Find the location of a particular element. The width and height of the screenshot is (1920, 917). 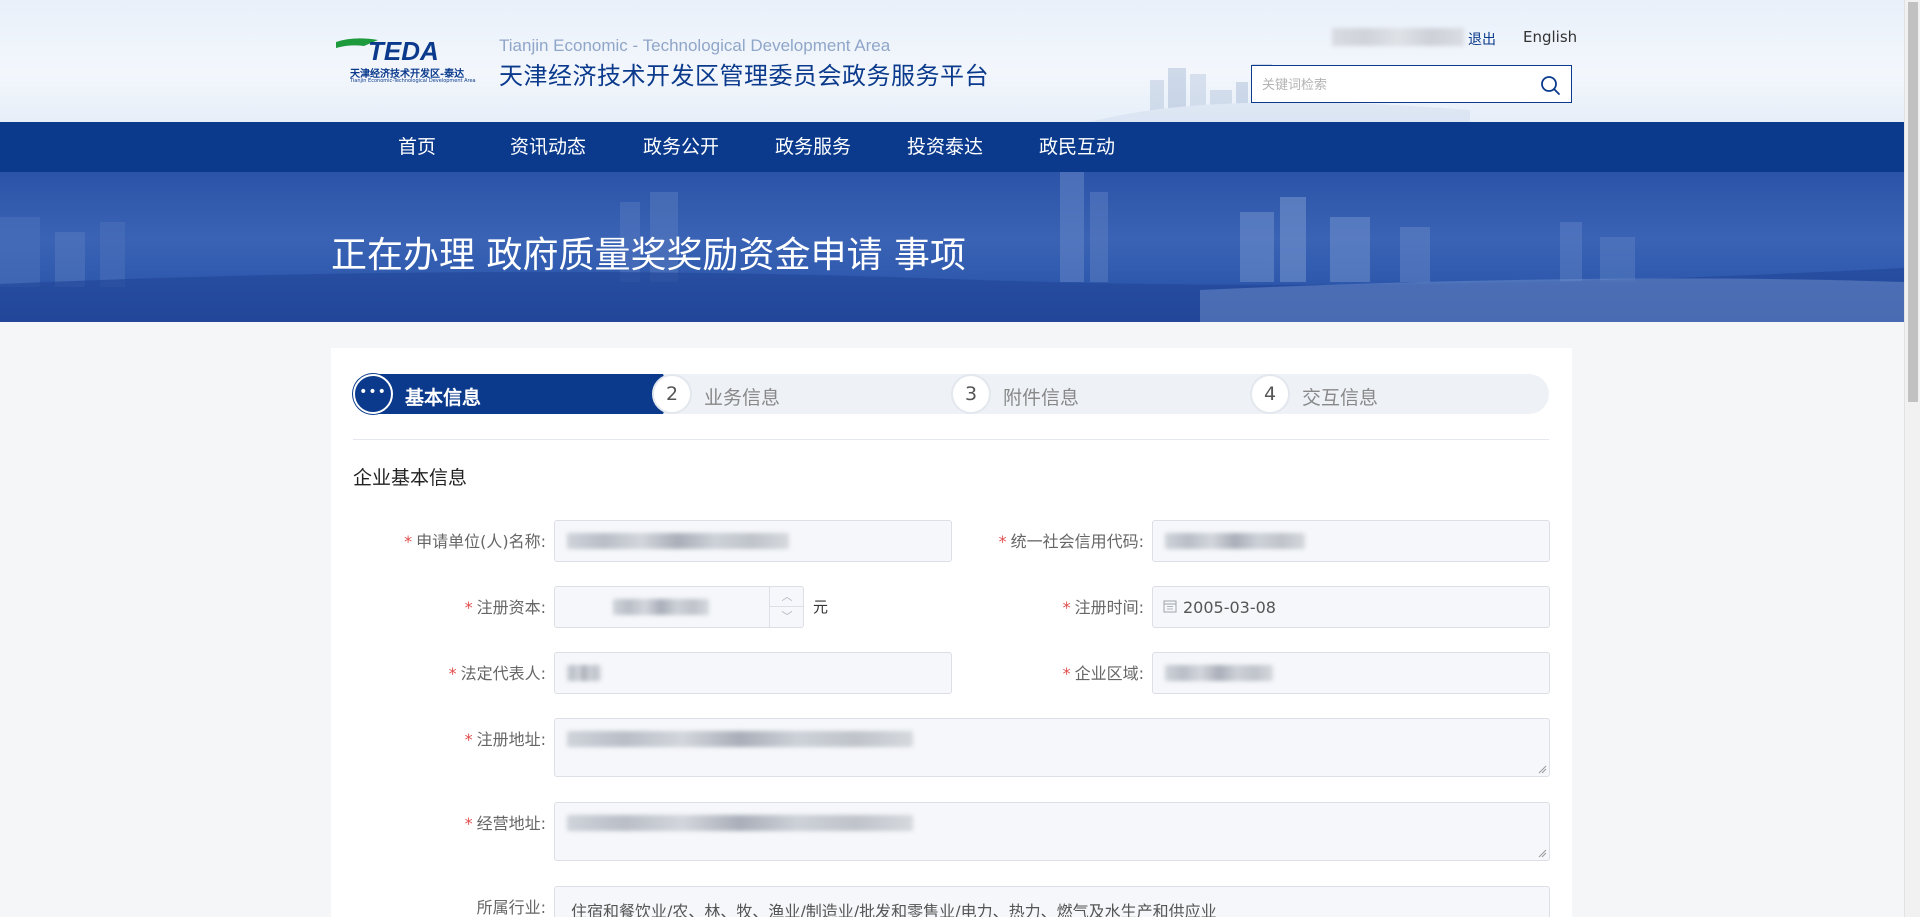

registered-address-textarea is located at coordinates (1052, 747).